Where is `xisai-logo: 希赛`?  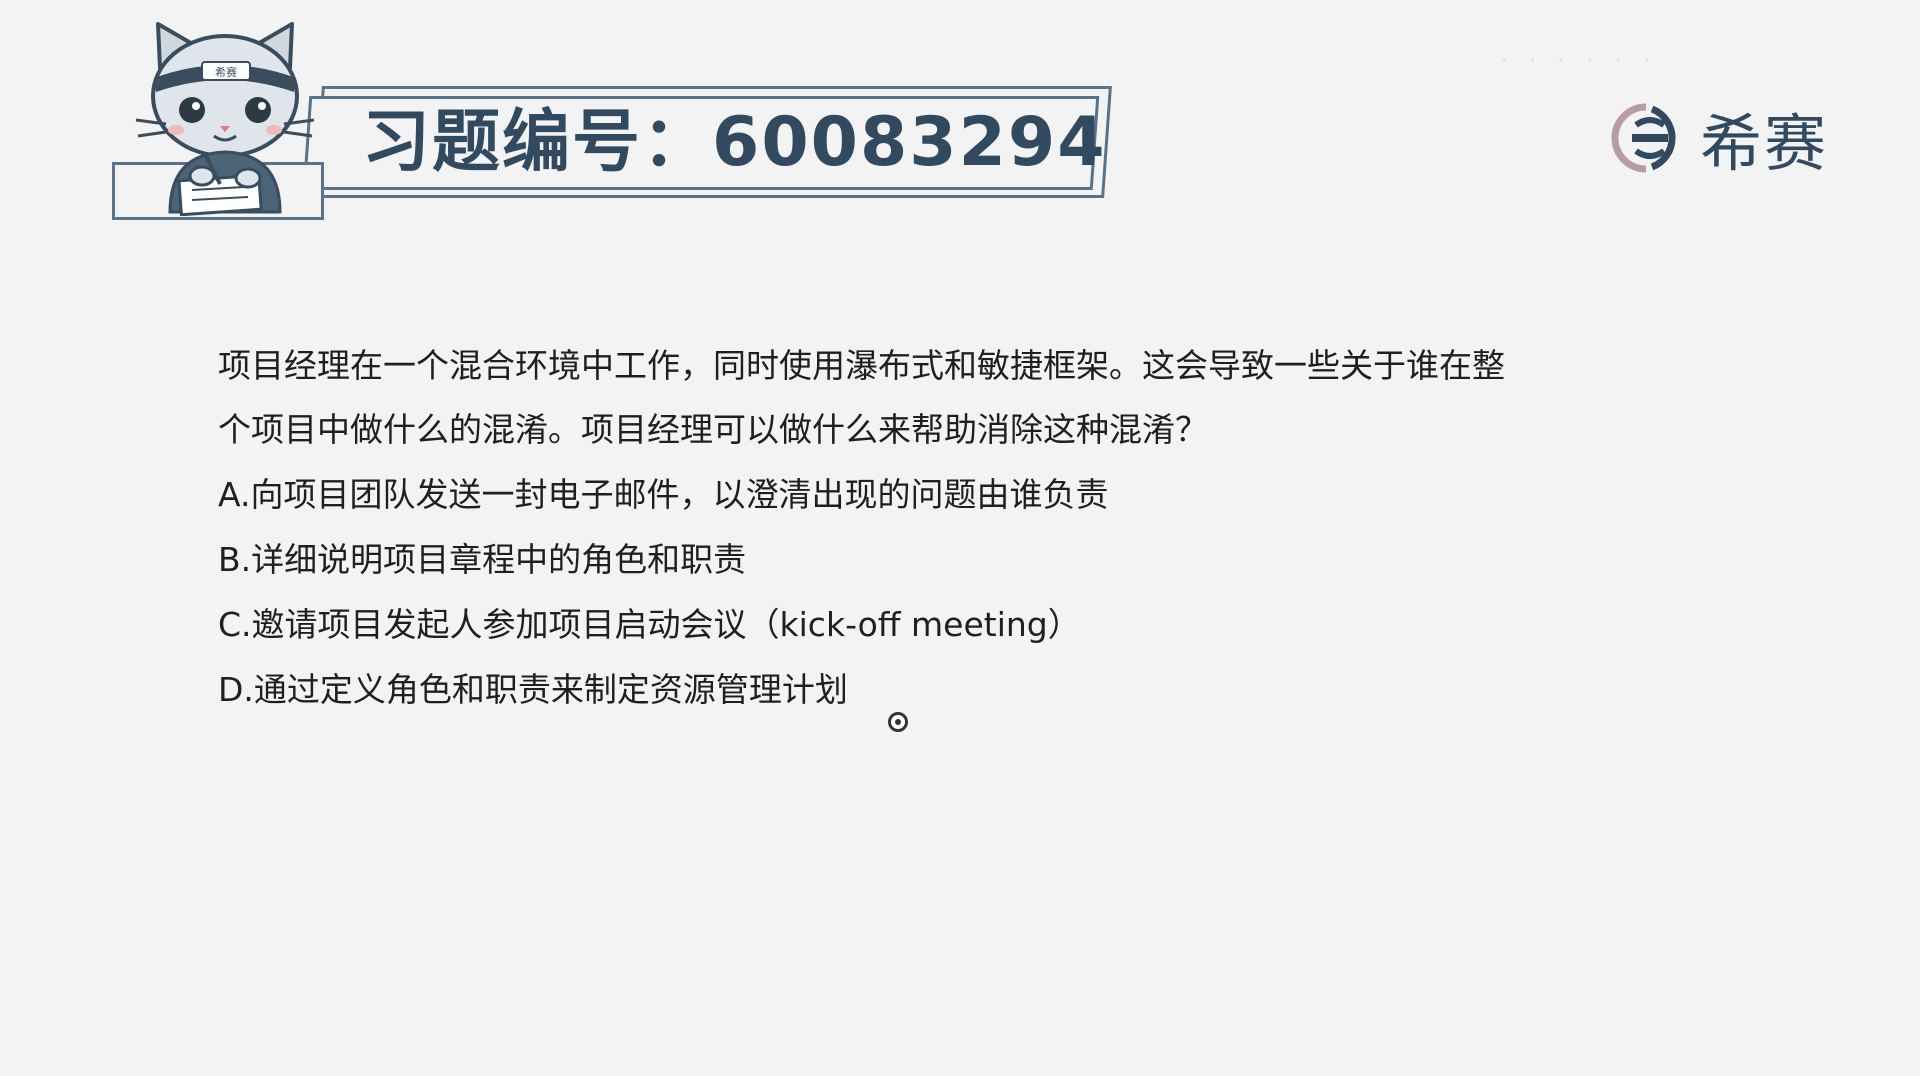
xisai-logo: 希赛 is located at coordinates (1717, 139).